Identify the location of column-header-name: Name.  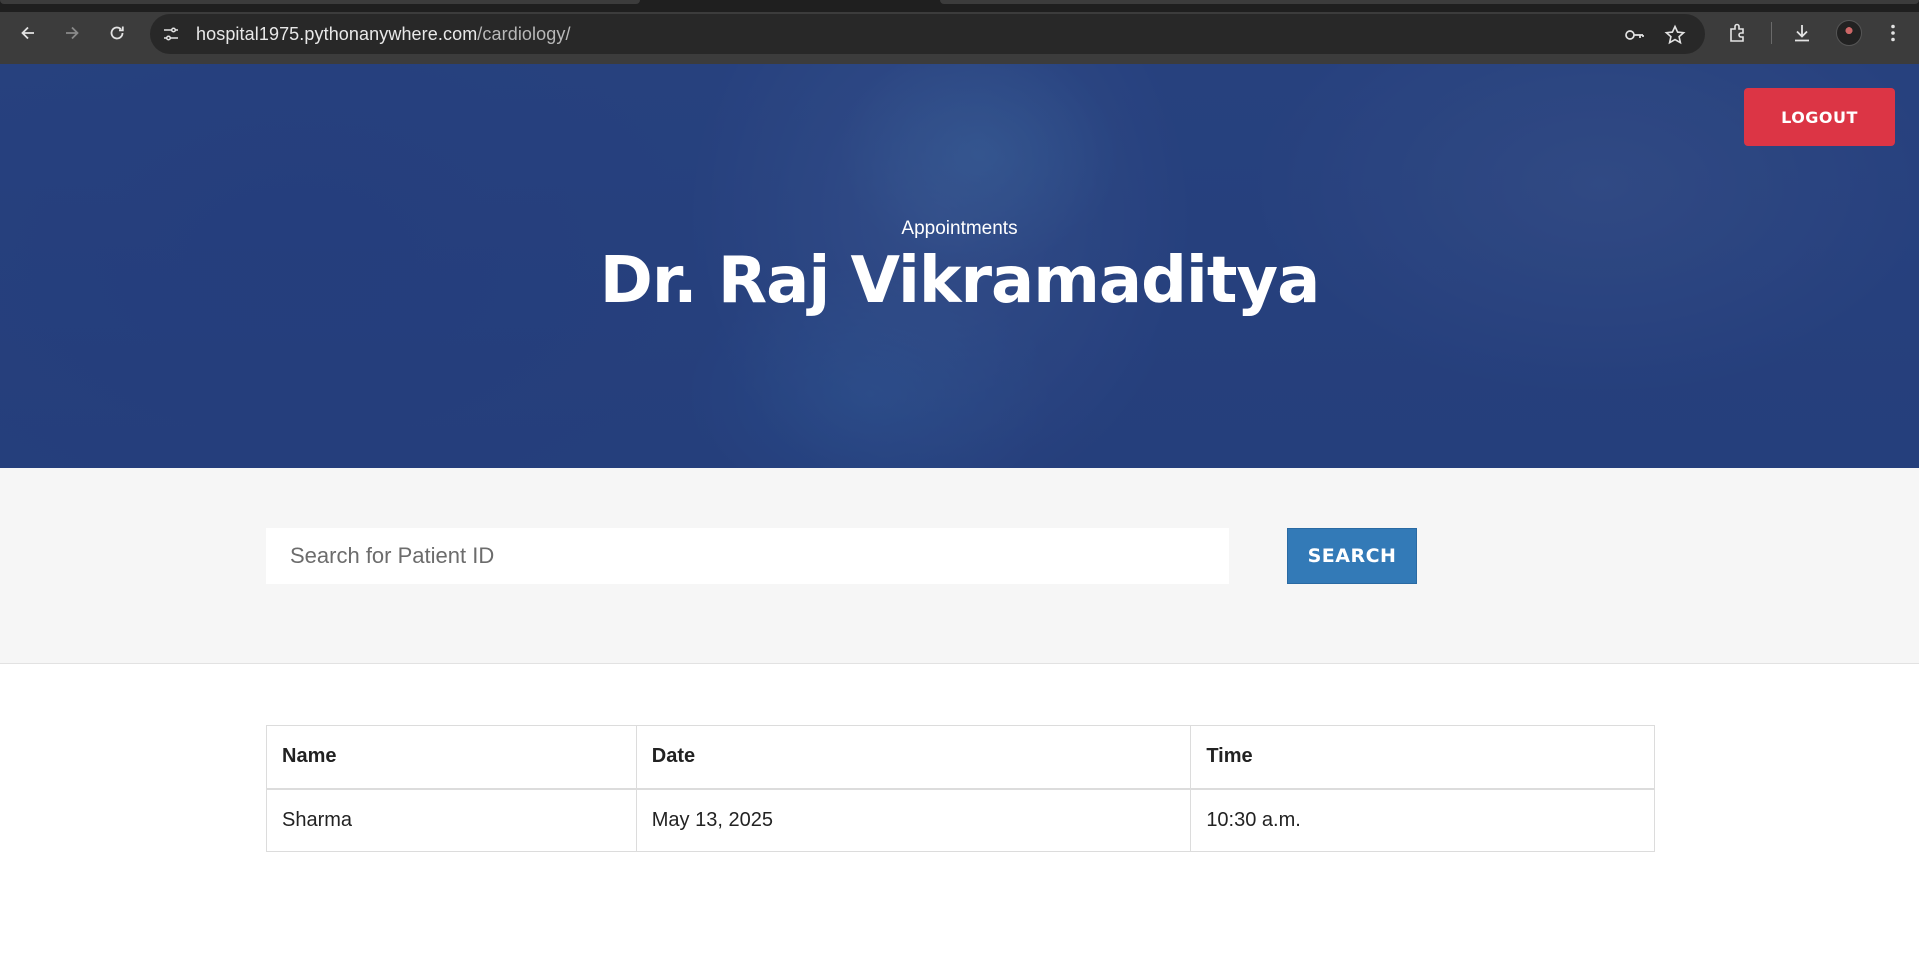
(451, 757).